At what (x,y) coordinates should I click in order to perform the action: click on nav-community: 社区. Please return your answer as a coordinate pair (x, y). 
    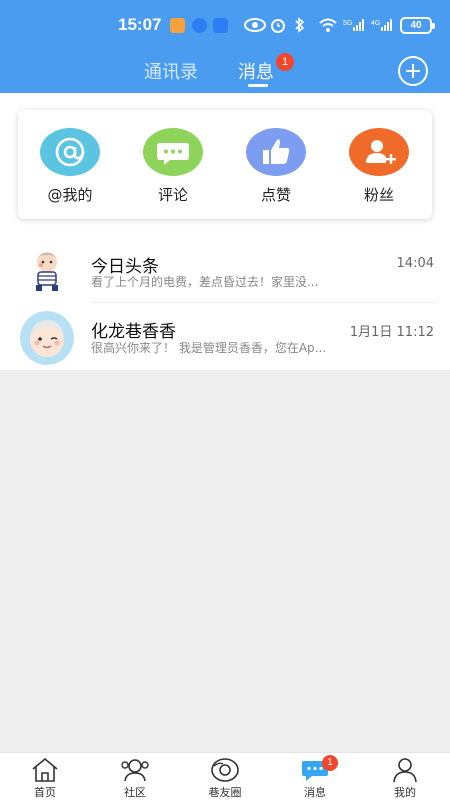
    Looking at the image, I should click on (135, 776).